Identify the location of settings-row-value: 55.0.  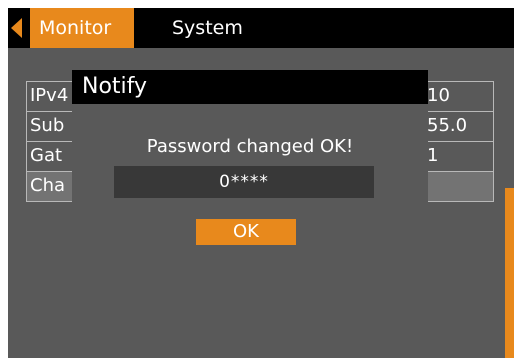
(447, 125).